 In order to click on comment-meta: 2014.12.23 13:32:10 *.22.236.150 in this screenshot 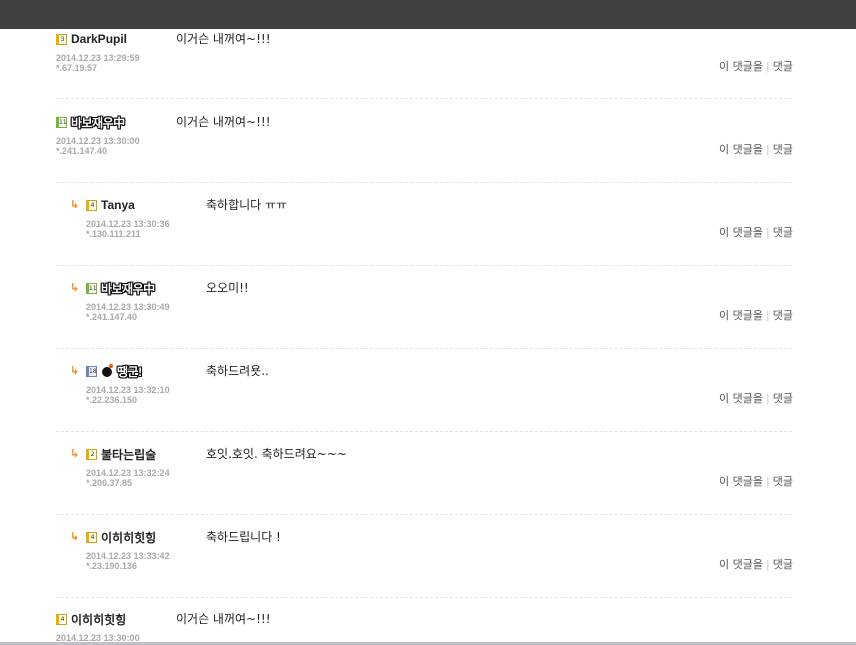, I will do `click(128, 395)`.